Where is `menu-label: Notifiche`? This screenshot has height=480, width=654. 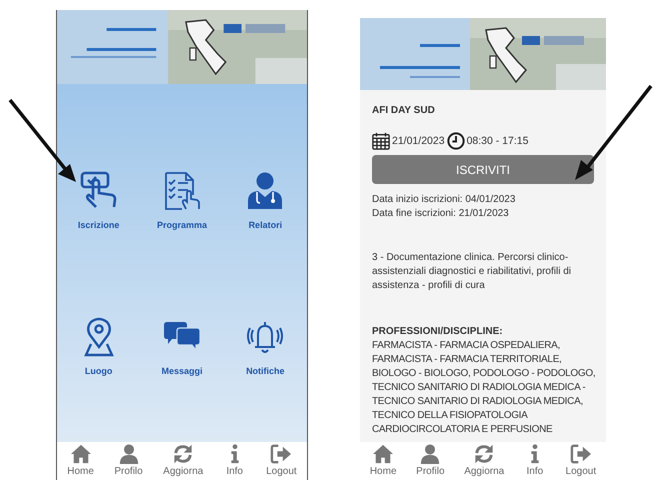 menu-label: Notifiche is located at coordinates (265, 371).